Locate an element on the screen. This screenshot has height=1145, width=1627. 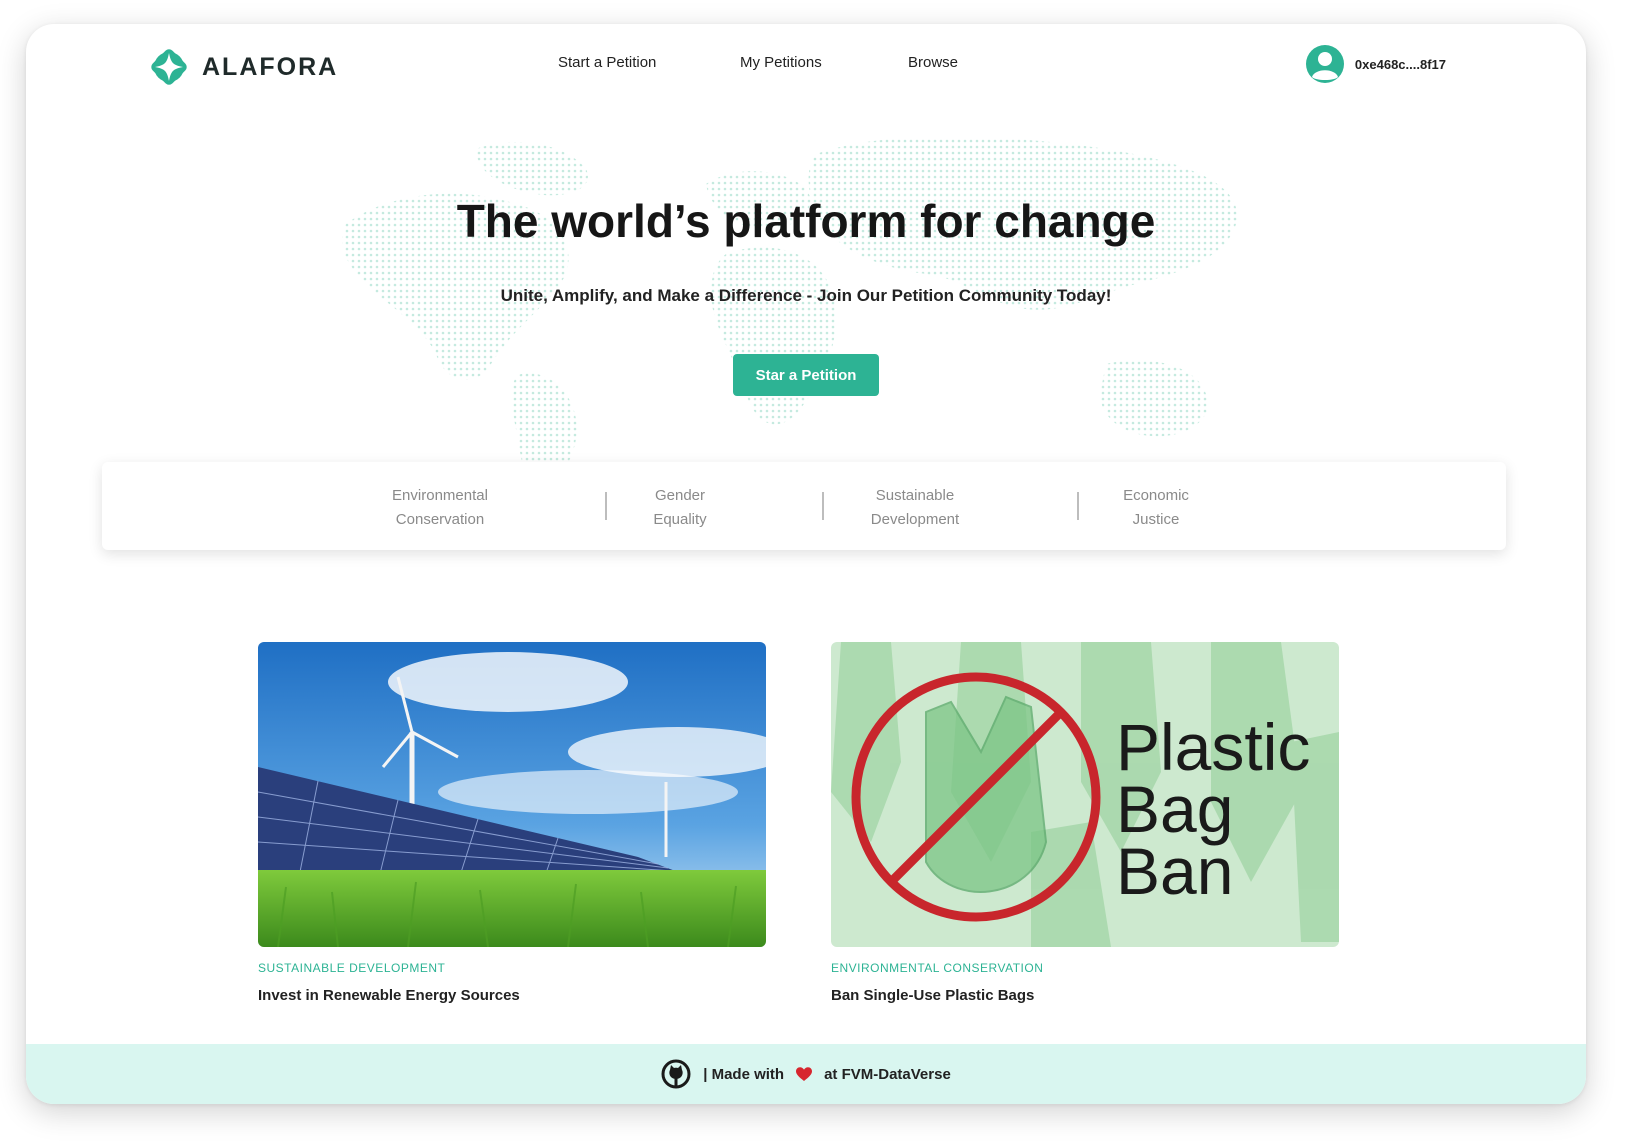
category-label-line2: Development is located at coordinates (915, 519).